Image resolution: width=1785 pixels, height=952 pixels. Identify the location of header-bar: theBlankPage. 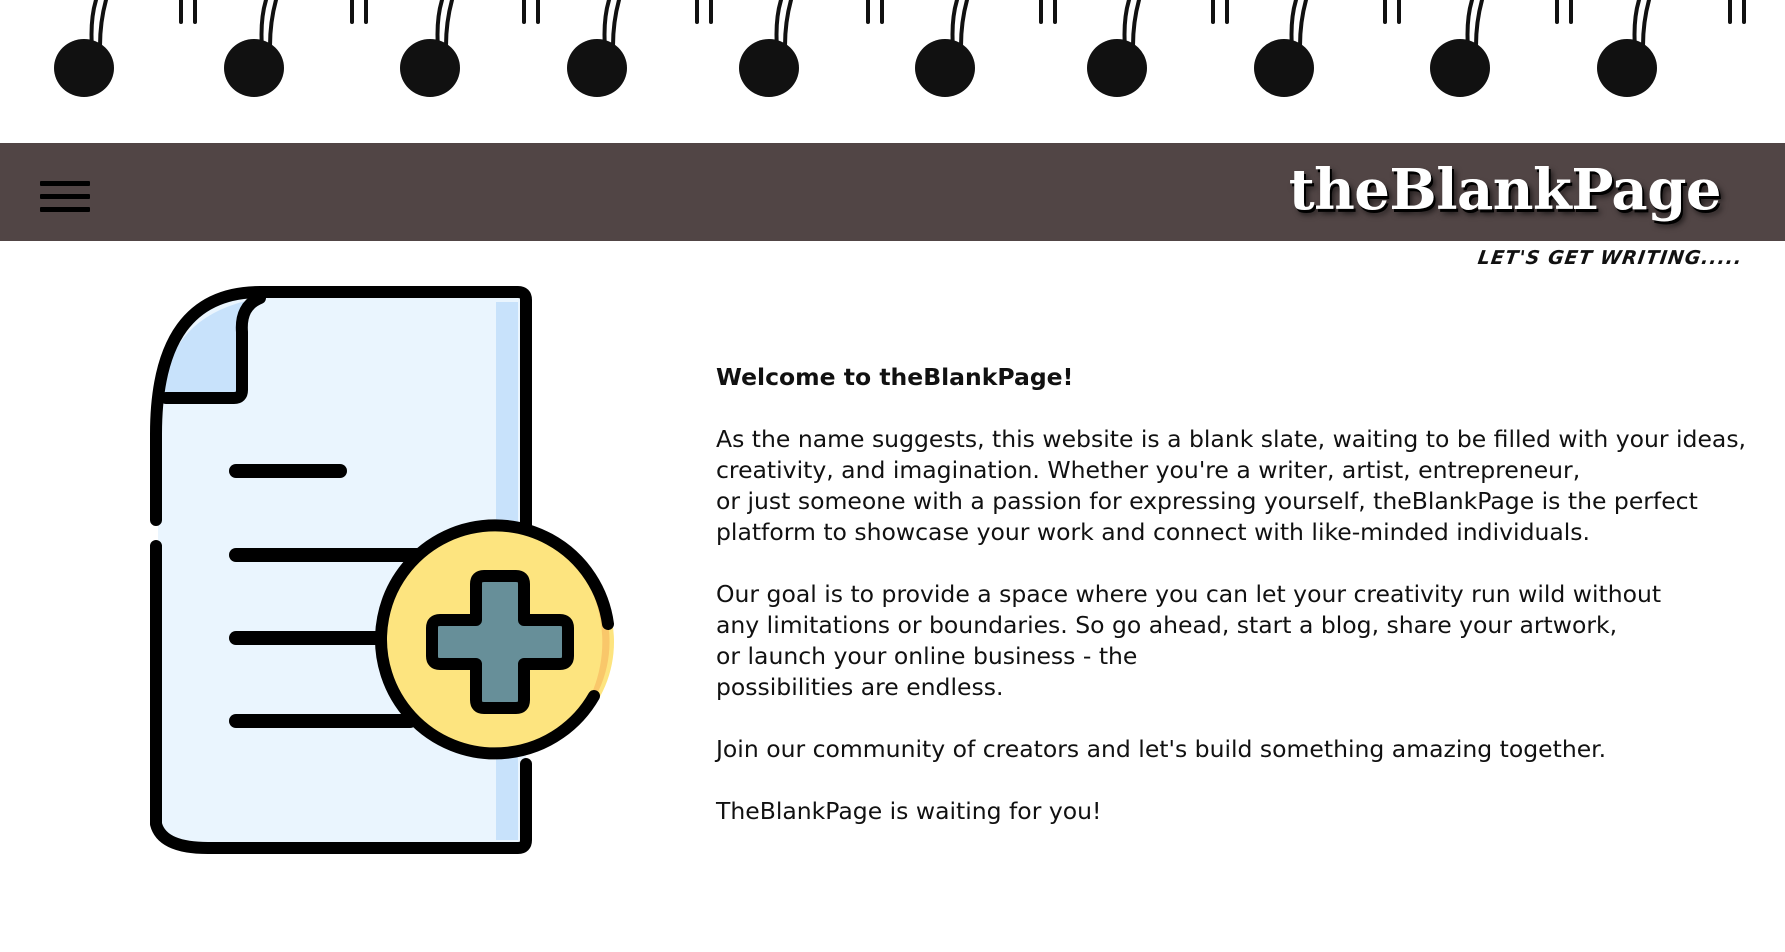
(892, 192).